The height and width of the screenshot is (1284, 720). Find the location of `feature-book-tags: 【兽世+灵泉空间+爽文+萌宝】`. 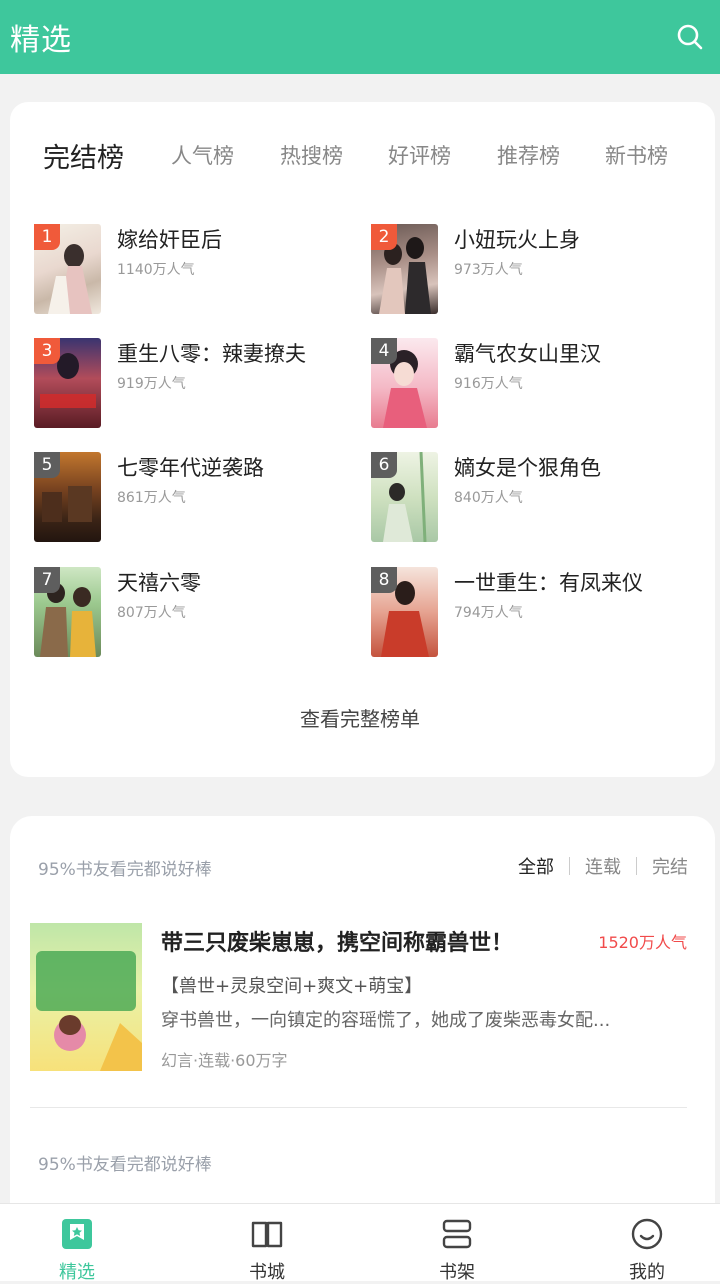

feature-book-tags: 【兽世+灵泉空间+爽文+萌宝】 is located at coordinates (292, 986).